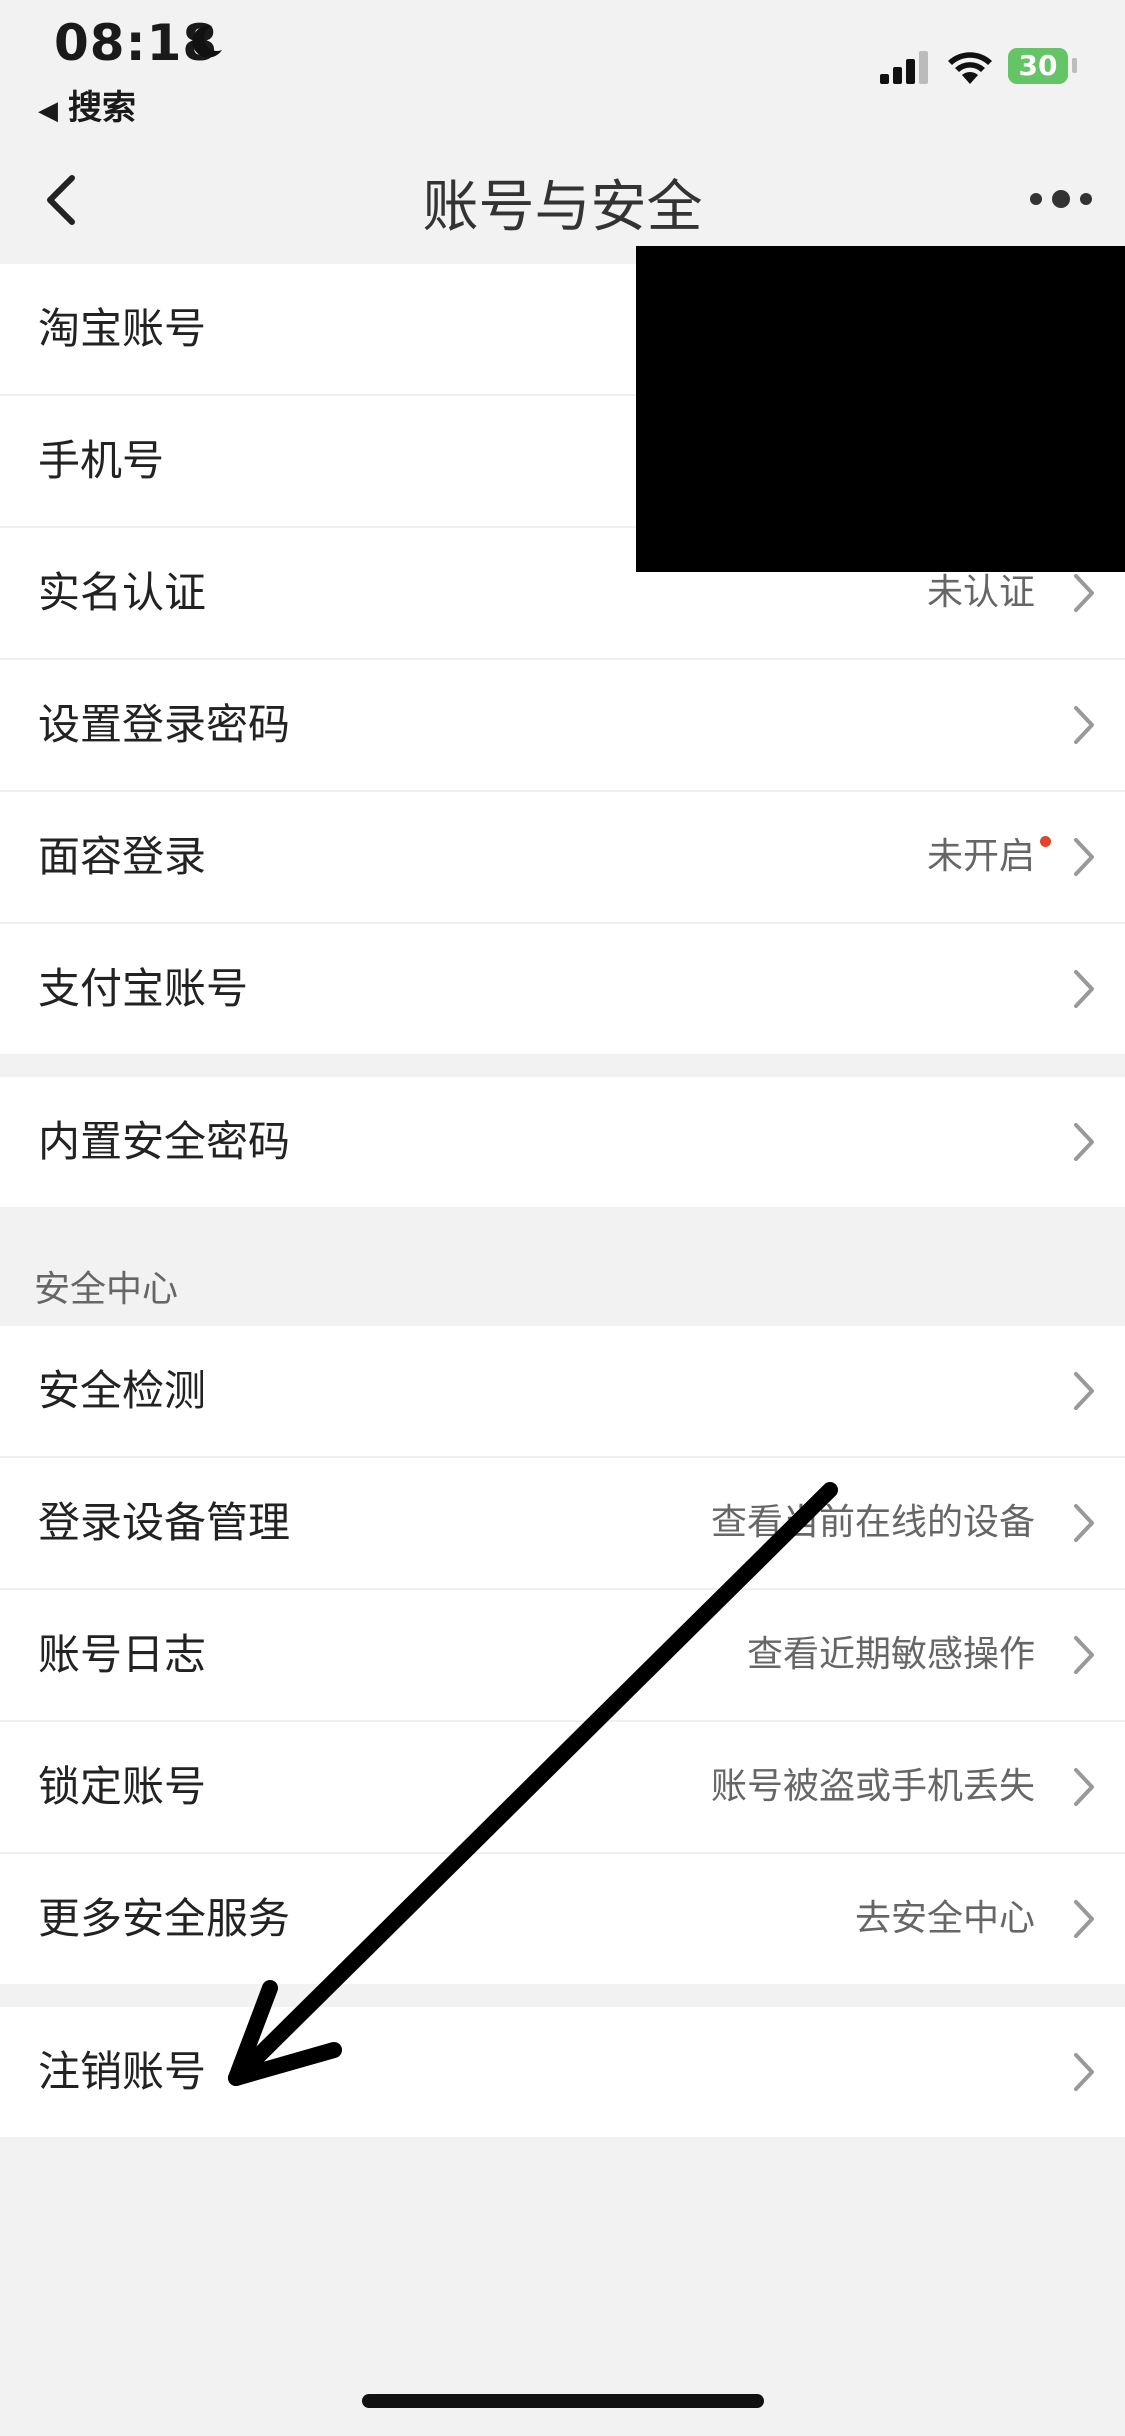  Describe the element at coordinates (563, 2401) in the screenshot. I see `home-indicator` at that location.